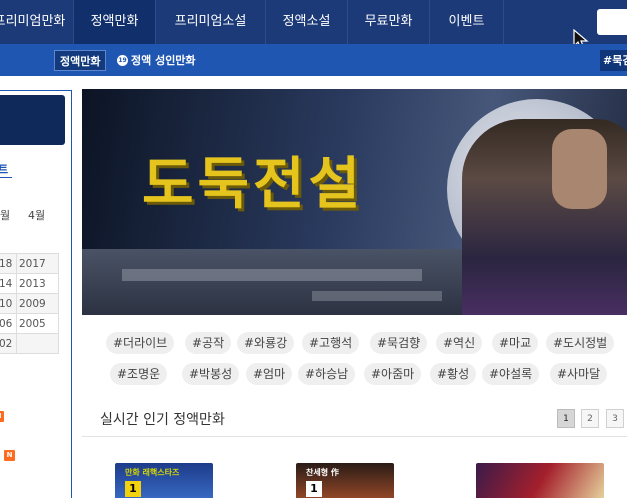  I want to click on thumbnail-caption: 찬세형 作, so click(322, 472).